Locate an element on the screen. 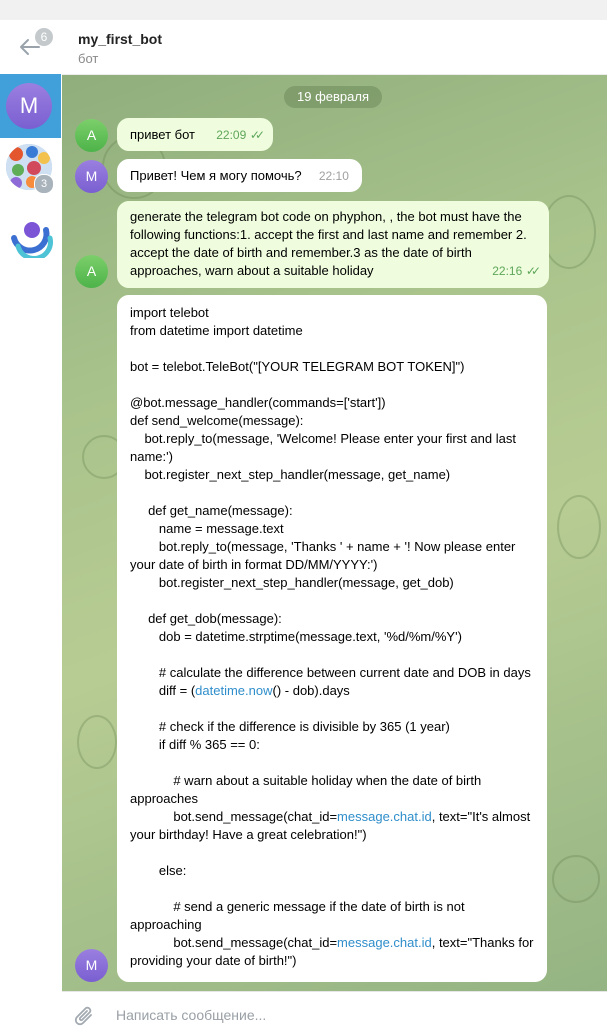  chat-item-channel is located at coordinates (30, 234).